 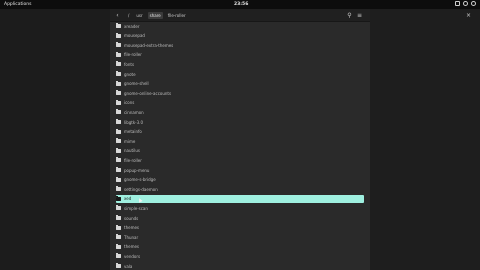 What do you see at coordinates (131, 218) in the screenshot?
I see `list-item-label: sounds` at bounding box center [131, 218].